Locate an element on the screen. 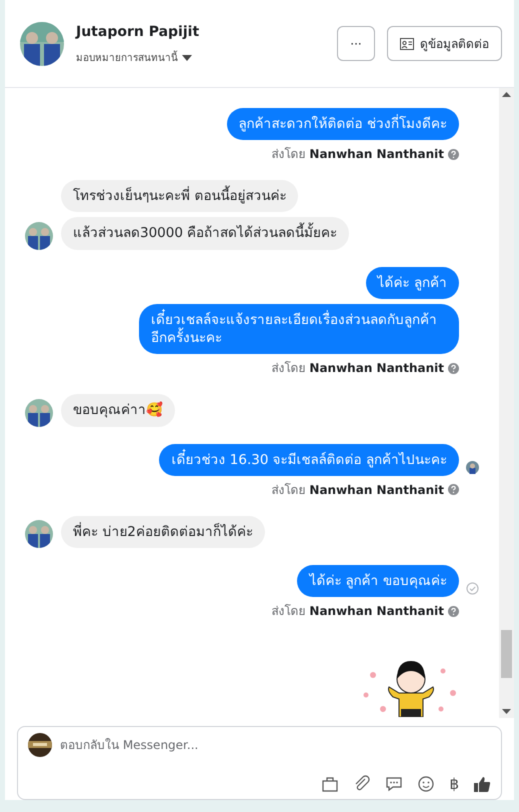  sent-message: เดี๋ยวเชลล์จะแจ้งรายละเอียดเรื่องส่วนลดกับลูกค้า อีกครั้งนะคะ is located at coordinates (299, 329).